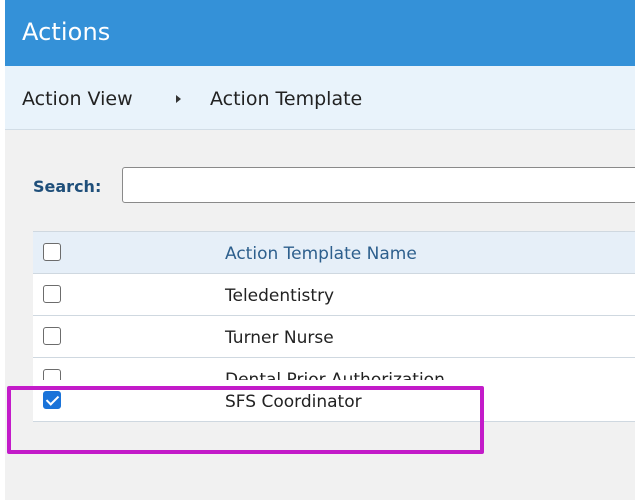 The height and width of the screenshot is (500, 635). I want to click on search-input, so click(378, 185).